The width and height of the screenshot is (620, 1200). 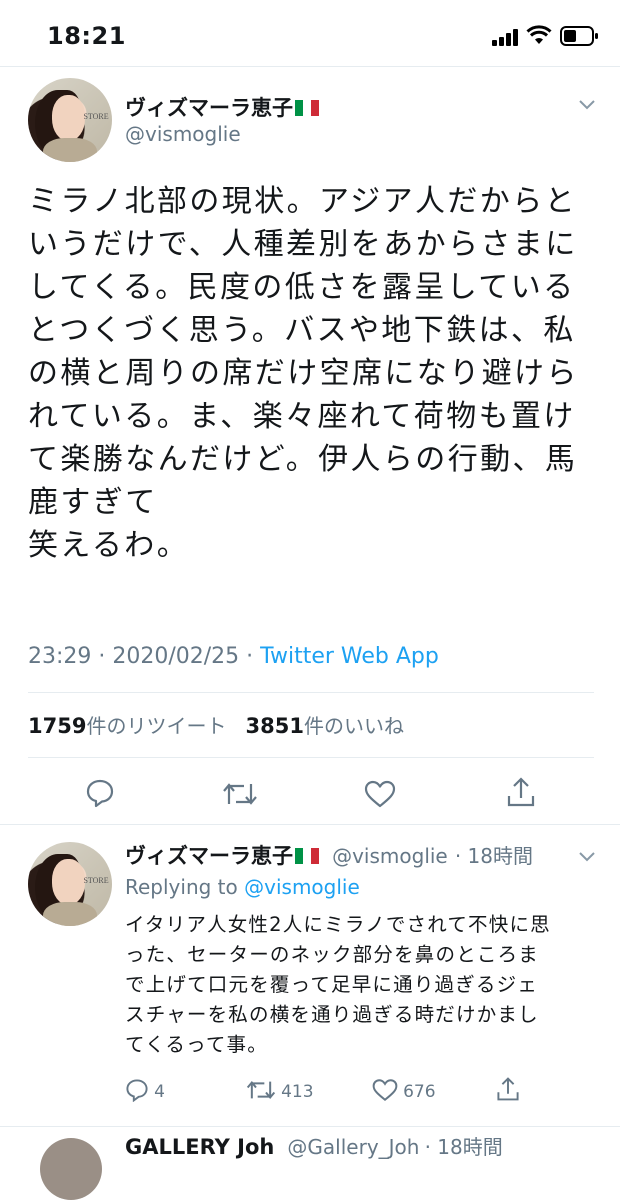 What do you see at coordinates (311, 757) in the screenshot?
I see `stats-divider` at bounding box center [311, 757].